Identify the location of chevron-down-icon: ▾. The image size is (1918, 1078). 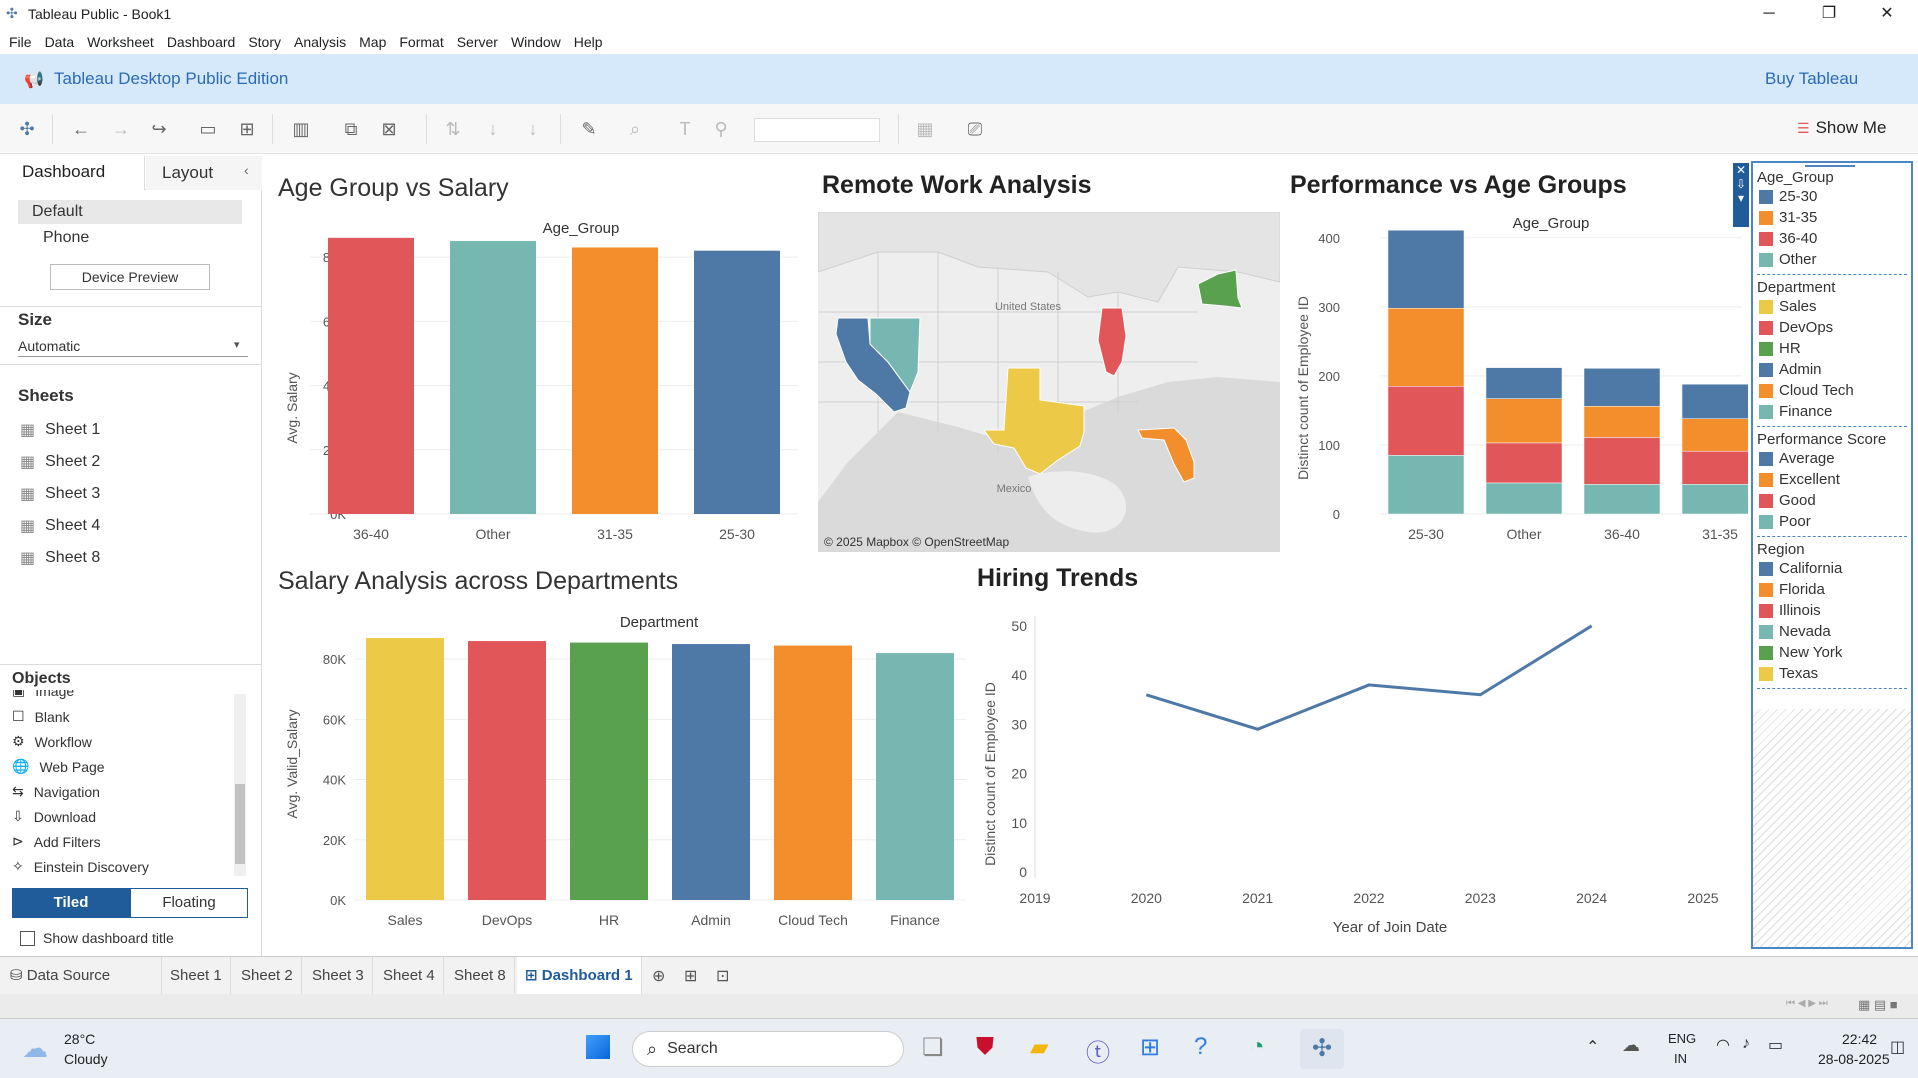
(237, 344).